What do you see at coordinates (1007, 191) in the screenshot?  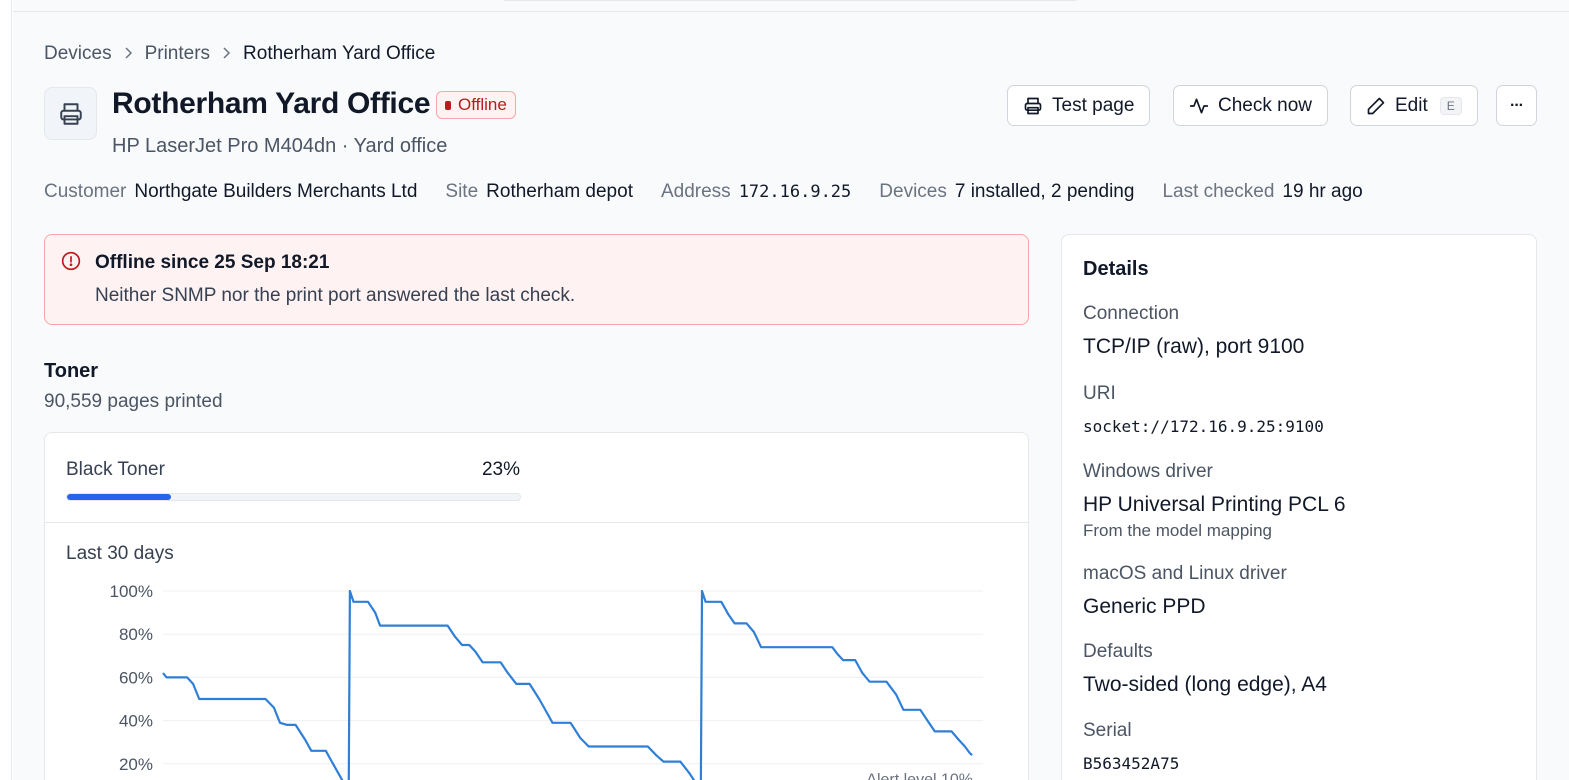 I see `meta-devices: Devices 7 installed, 2 pending` at bounding box center [1007, 191].